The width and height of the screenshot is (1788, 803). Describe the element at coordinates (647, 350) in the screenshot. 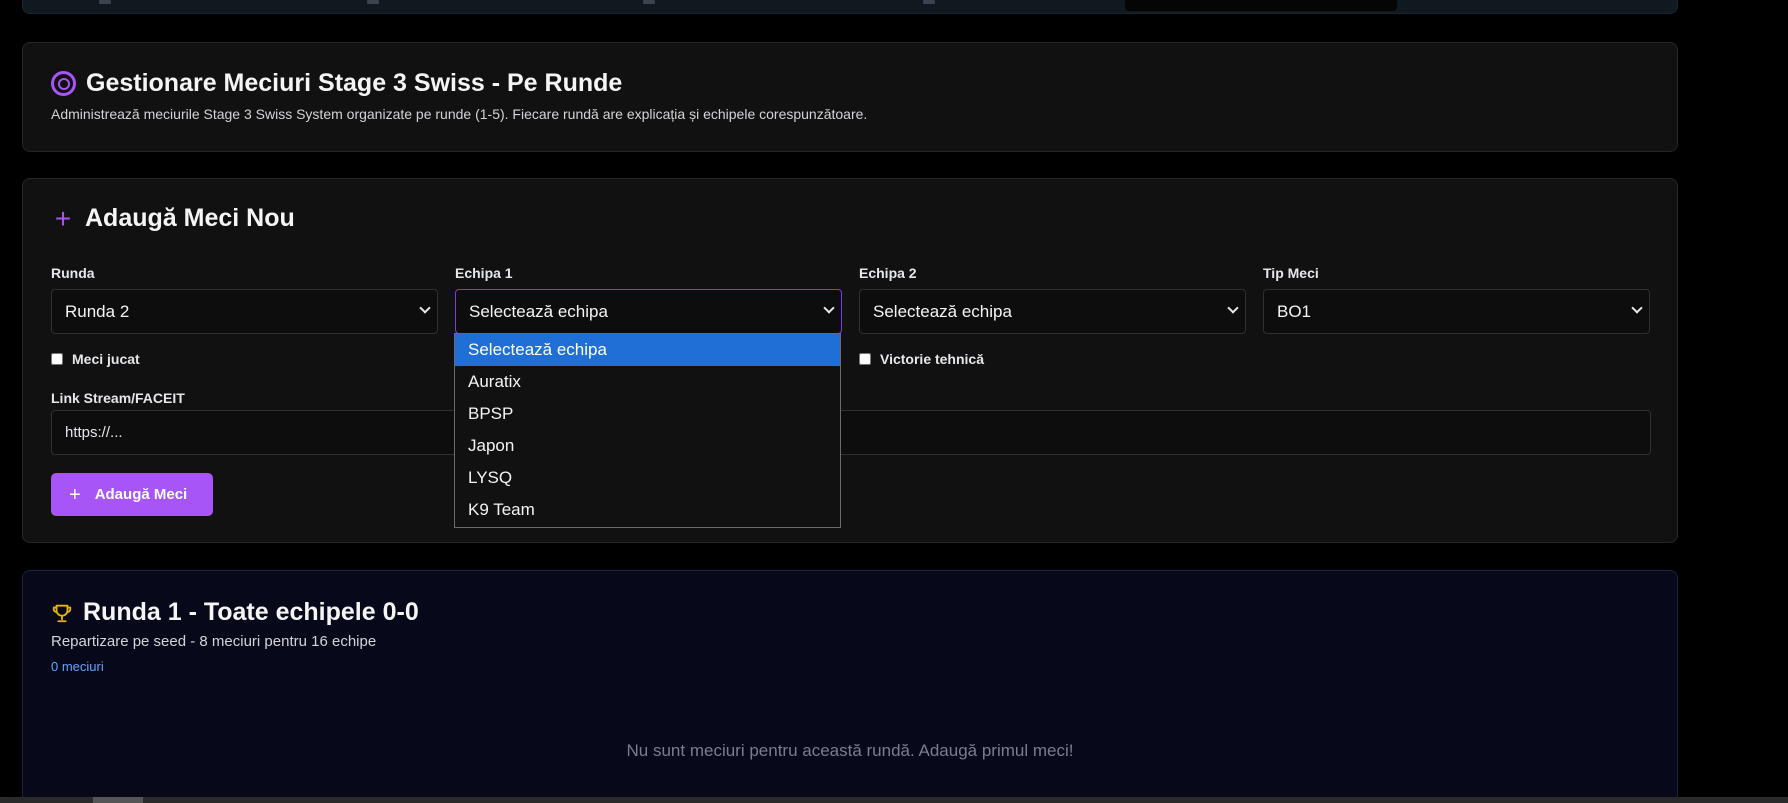

I see `dropdown-option: Selectează echipa` at that location.